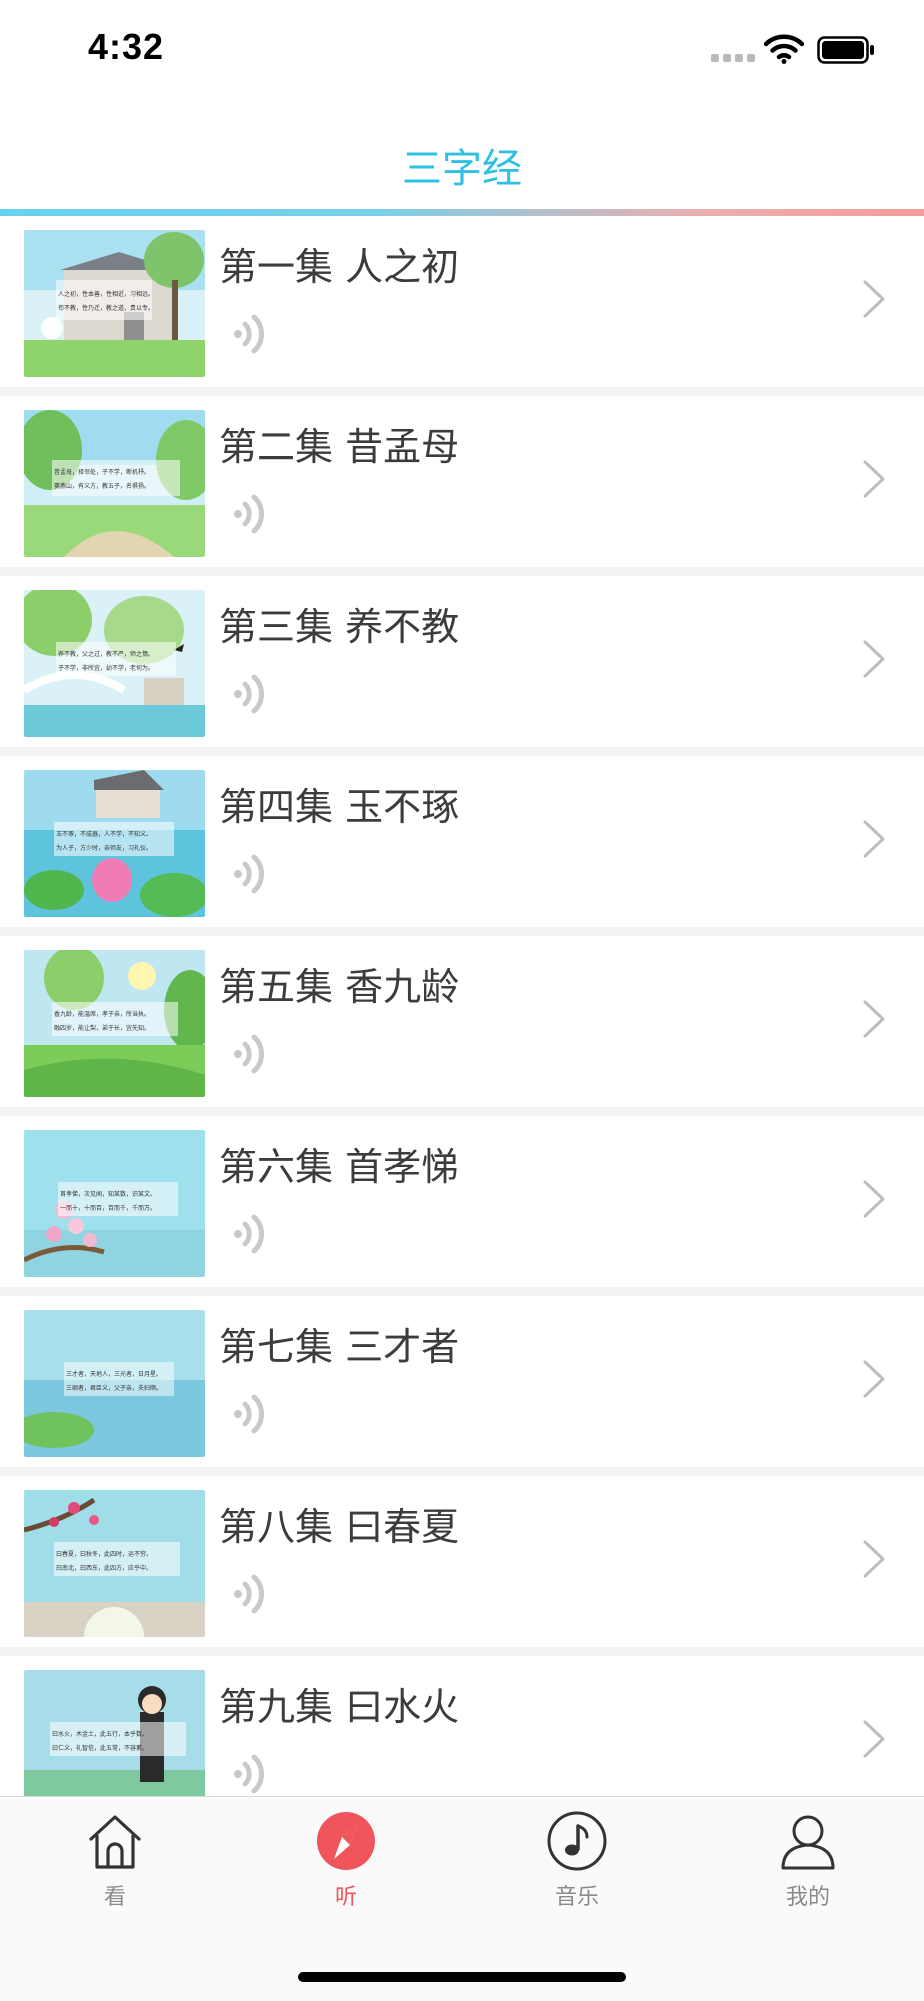 Image resolution: width=924 pixels, height=2001 pixels. What do you see at coordinates (733, 59) in the screenshot?
I see `cellular-signal-icon` at bounding box center [733, 59].